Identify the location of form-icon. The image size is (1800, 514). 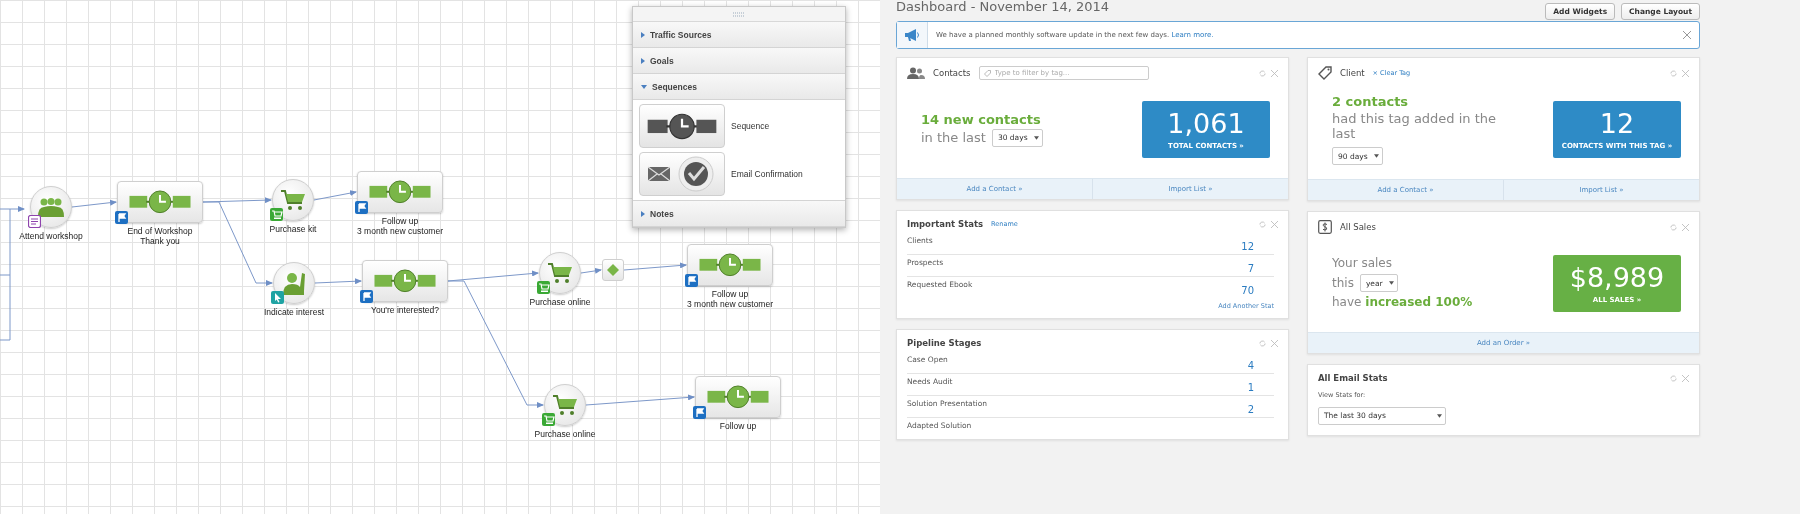
(34, 221).